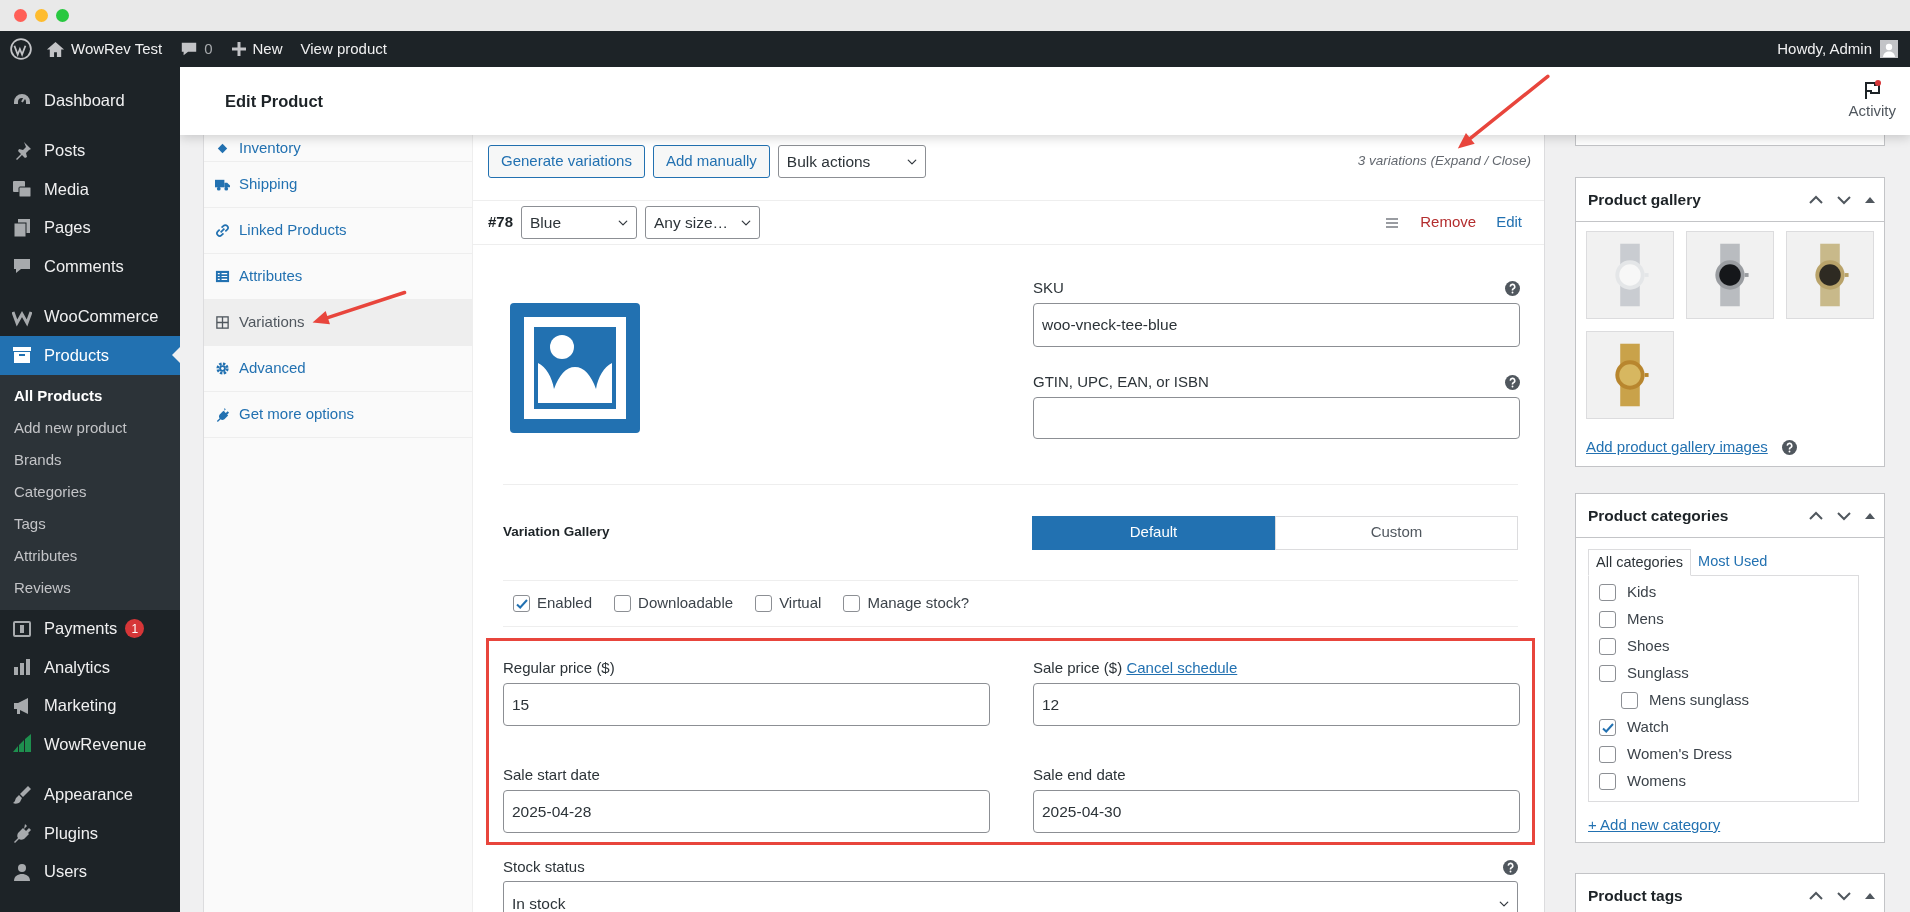 The width and height of the screenshot is (1910, 912). Describe the element at coordinates (22, 227) in the screenshot. I see `pages-icon` at that location.